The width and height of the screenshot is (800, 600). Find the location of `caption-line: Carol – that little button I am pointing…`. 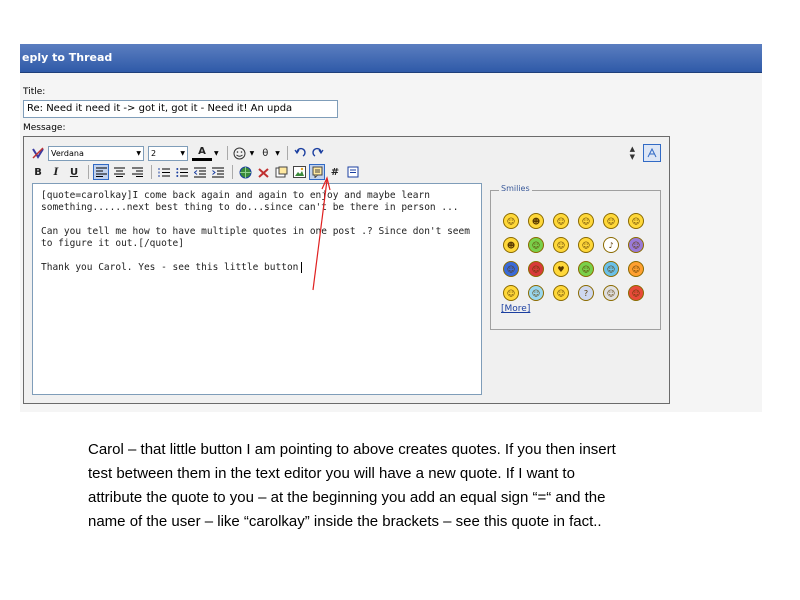

caption-line: Carol – that little button I am pointing… is located at coordinates (352, 449).